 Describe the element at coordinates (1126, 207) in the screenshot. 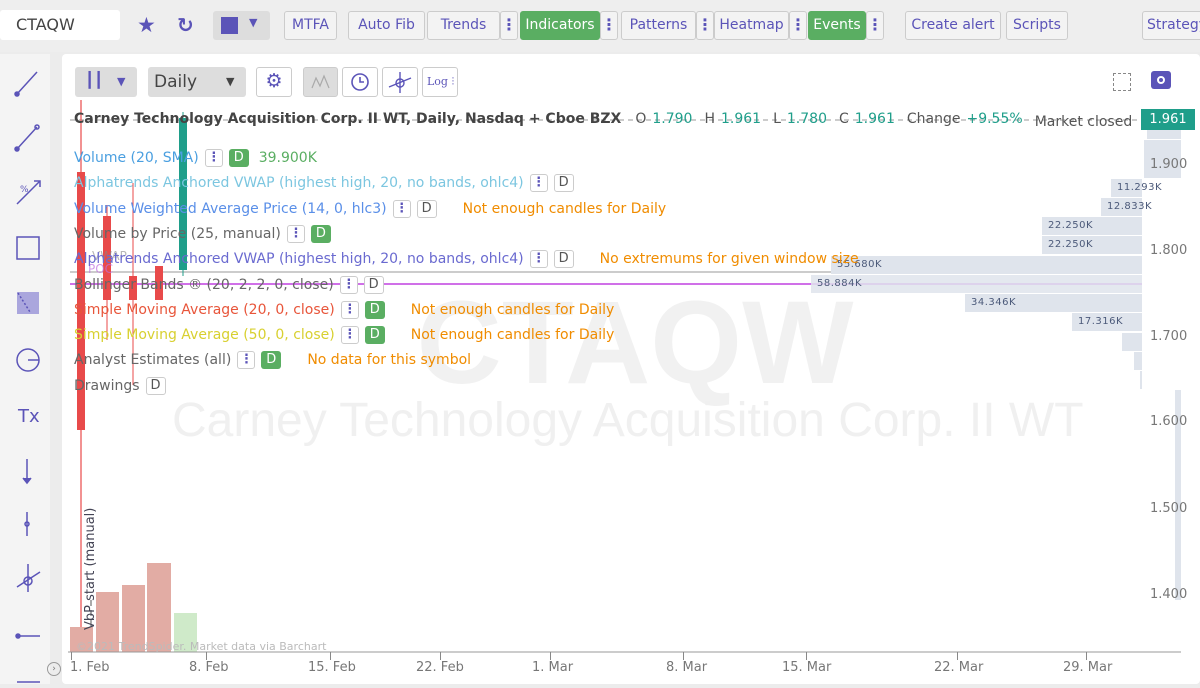

I see `vbp-row: 12.833K` at that location.